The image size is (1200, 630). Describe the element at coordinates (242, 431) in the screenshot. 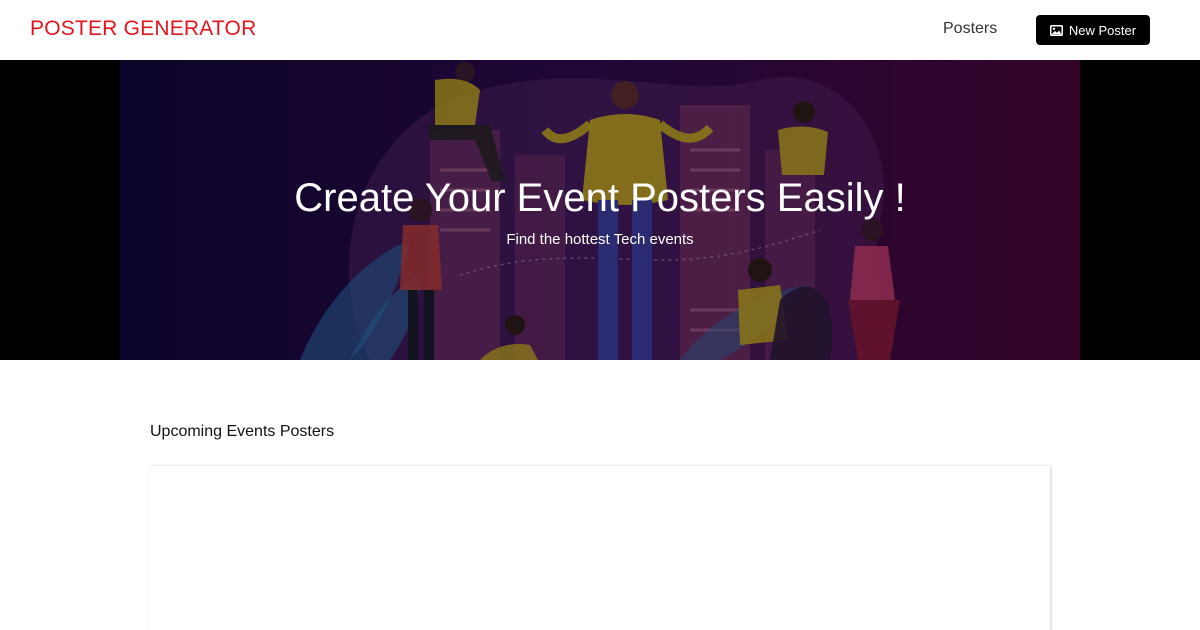

I see `section-heading: Upcoming Events Posters` at that location.